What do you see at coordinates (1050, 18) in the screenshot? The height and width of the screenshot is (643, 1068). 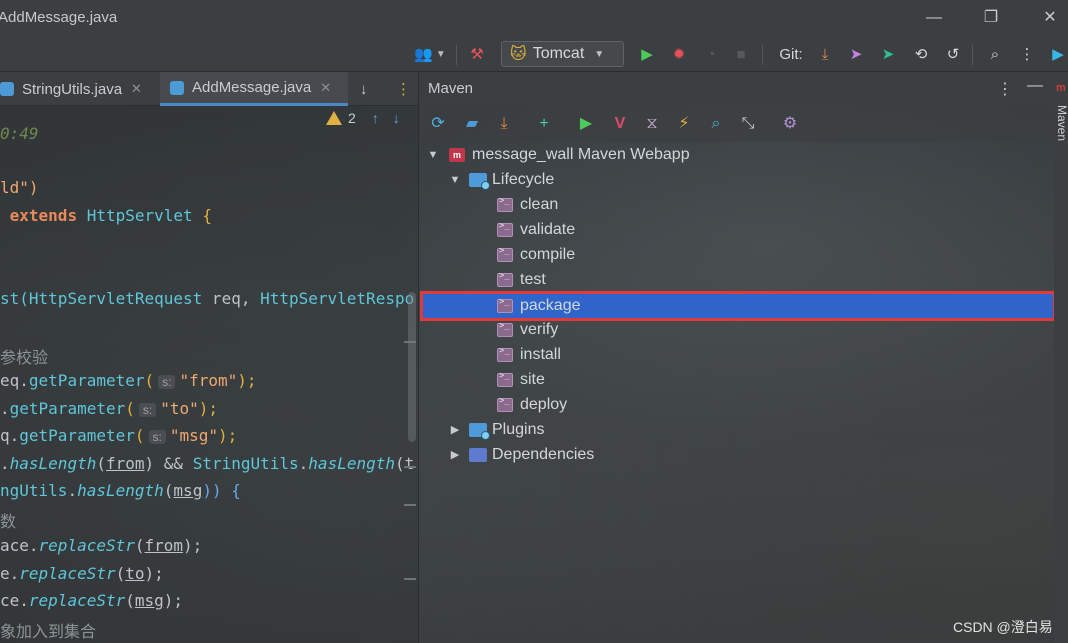 I see `close-icon: ✕` at bounding box center [1050, 18].